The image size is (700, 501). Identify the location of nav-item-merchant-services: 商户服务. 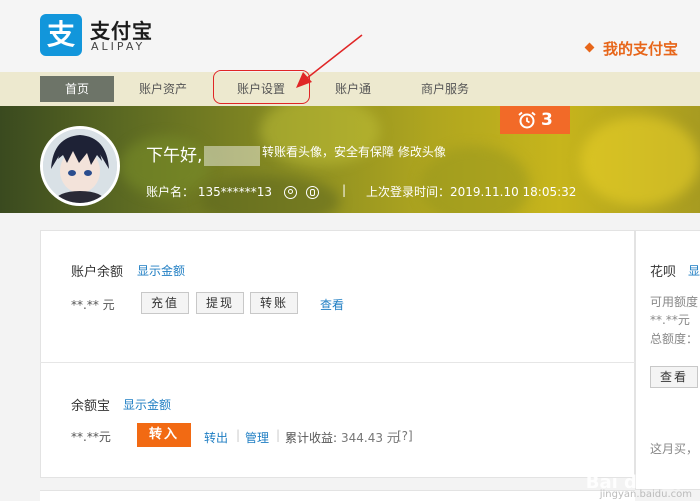
(445, 89).